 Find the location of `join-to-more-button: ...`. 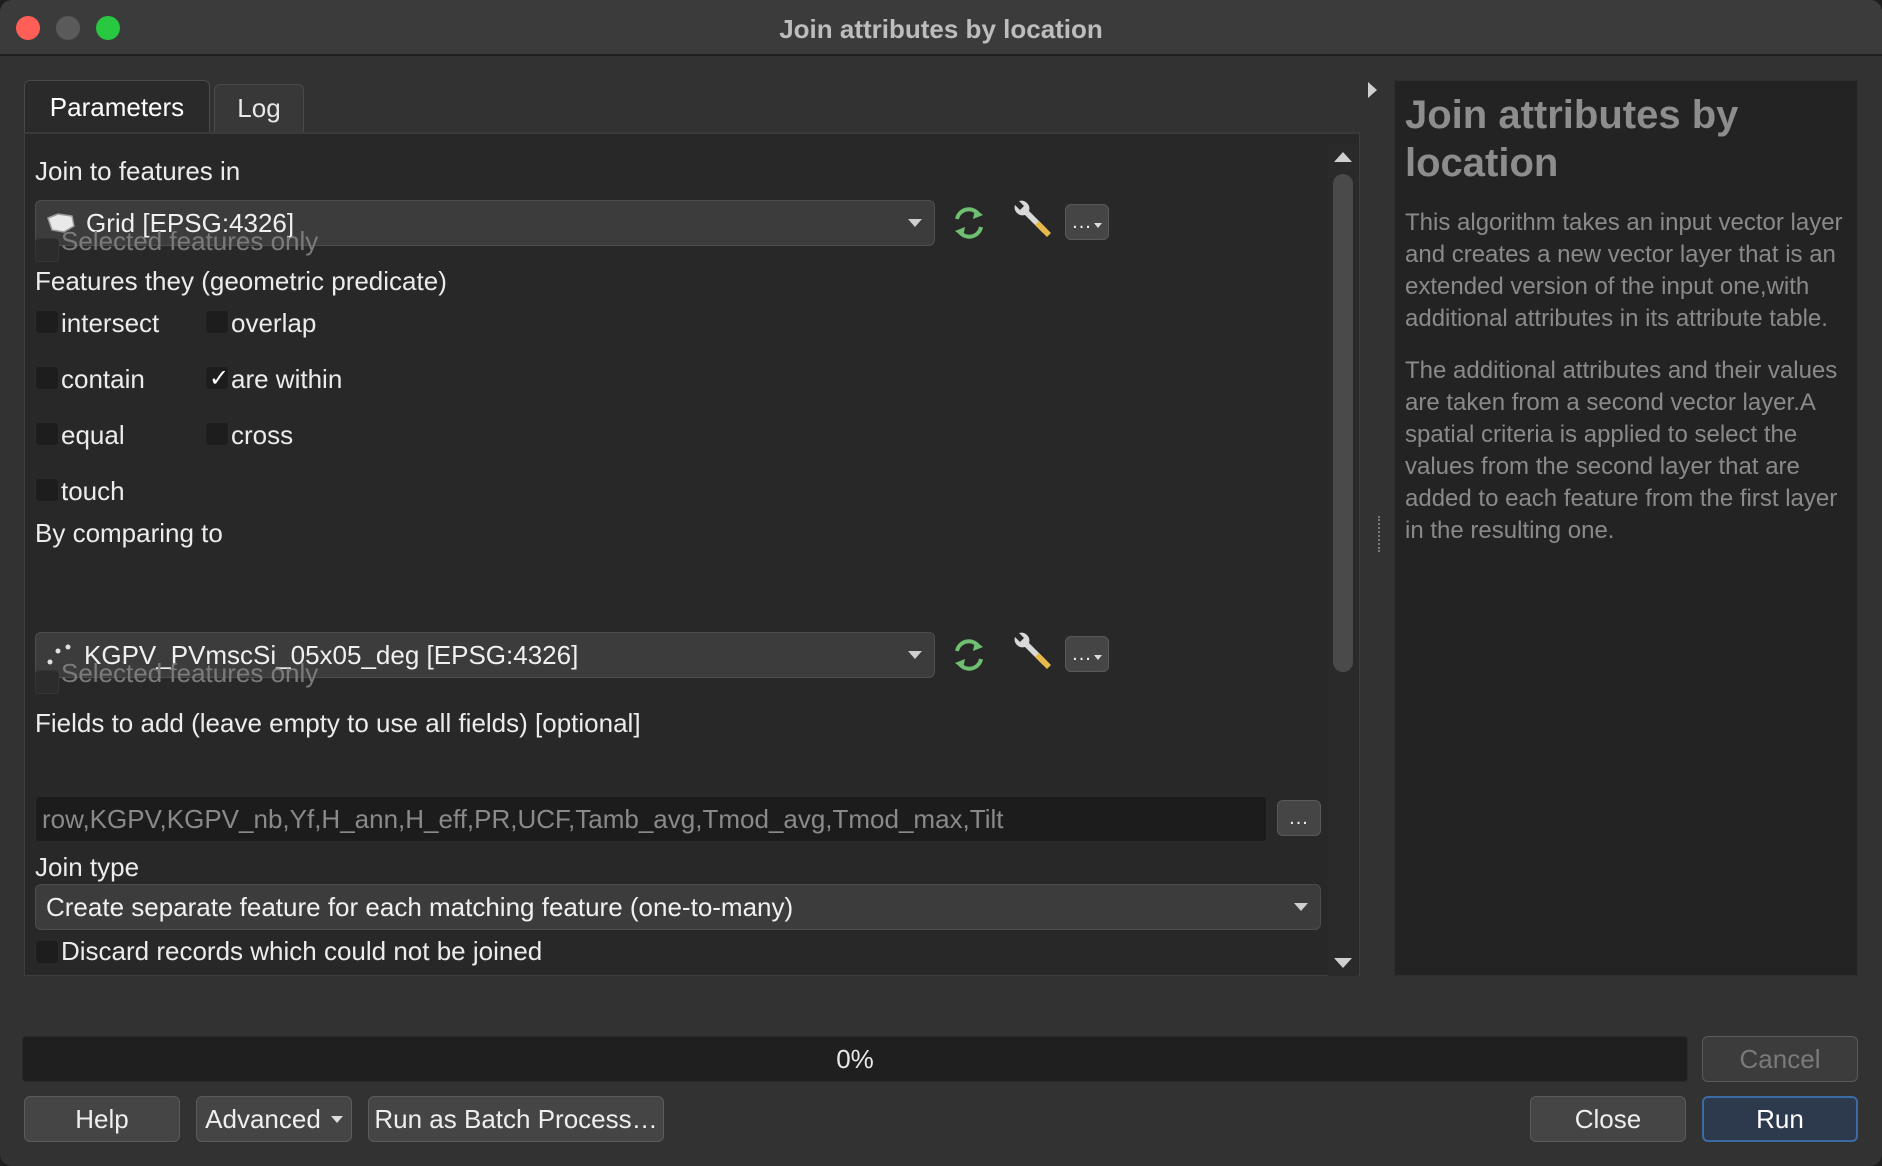

join-to-more-button: ... is located at coordinates (1087, 222).